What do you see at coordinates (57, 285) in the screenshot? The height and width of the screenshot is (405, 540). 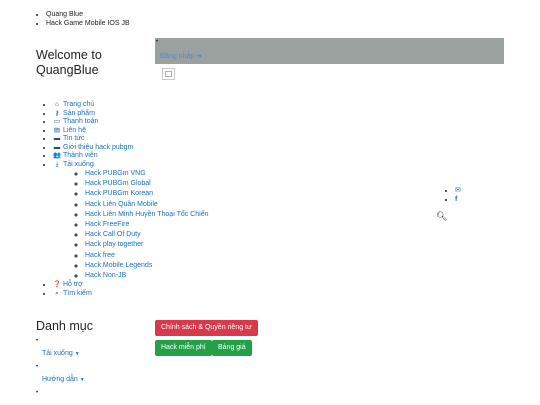 I see `question-icon: ❓` at bounding box center [57, 285].